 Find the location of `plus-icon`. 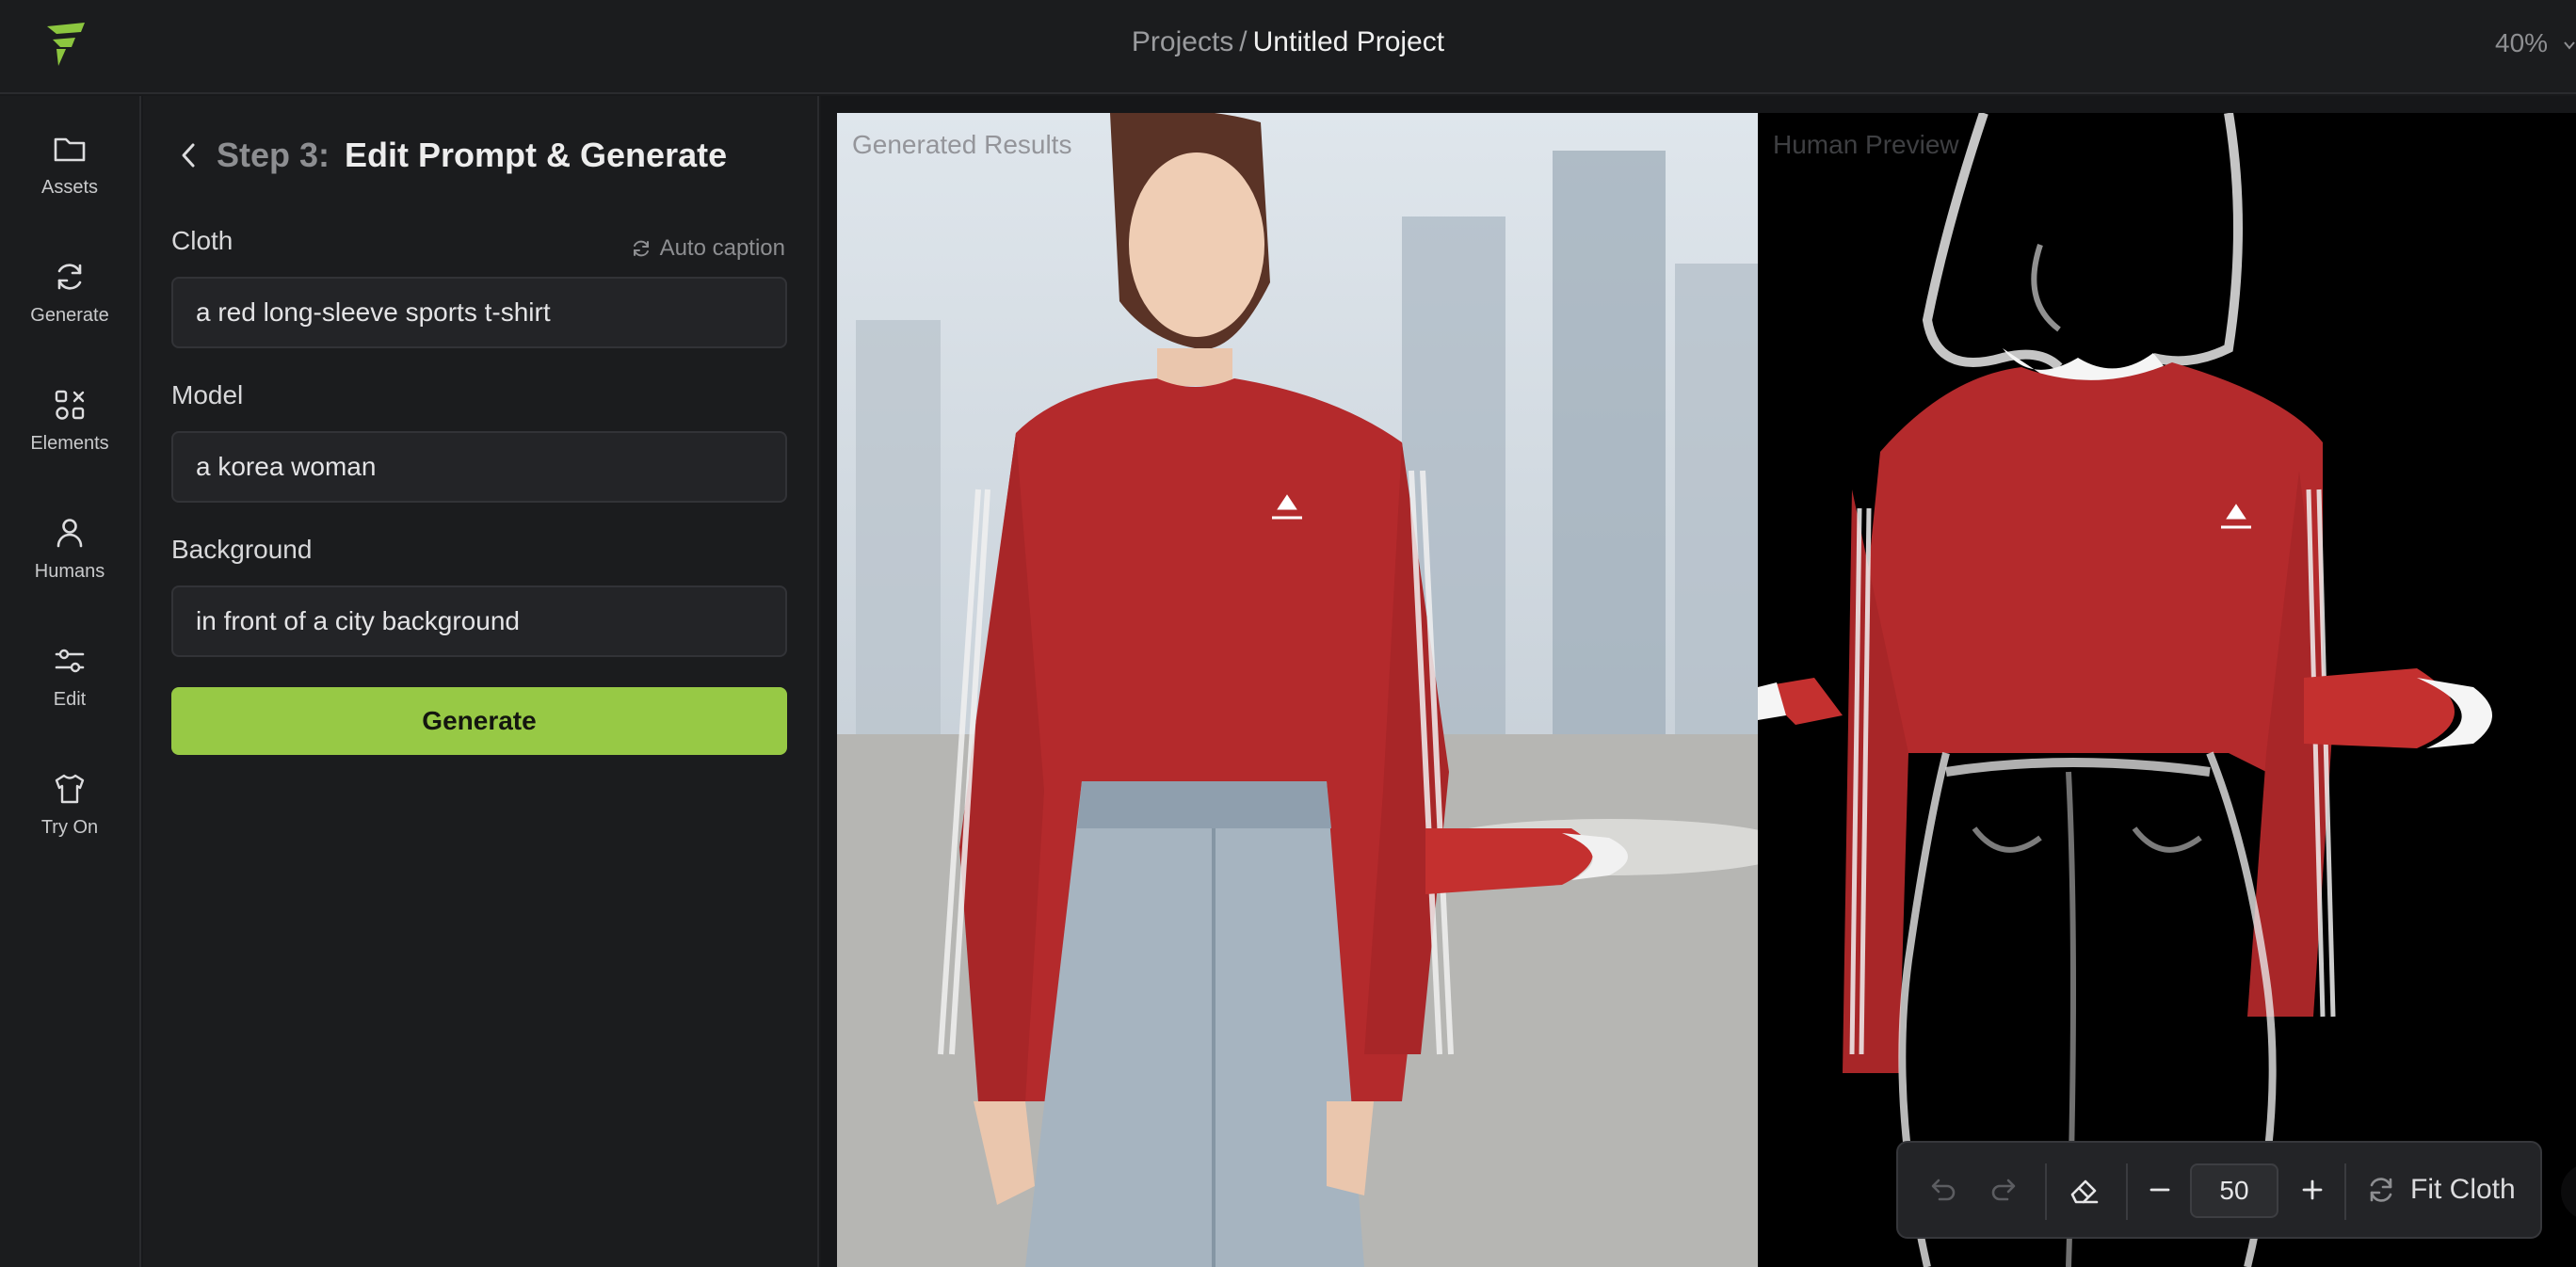

plus-icon is located at coordinates (2312, 1189).